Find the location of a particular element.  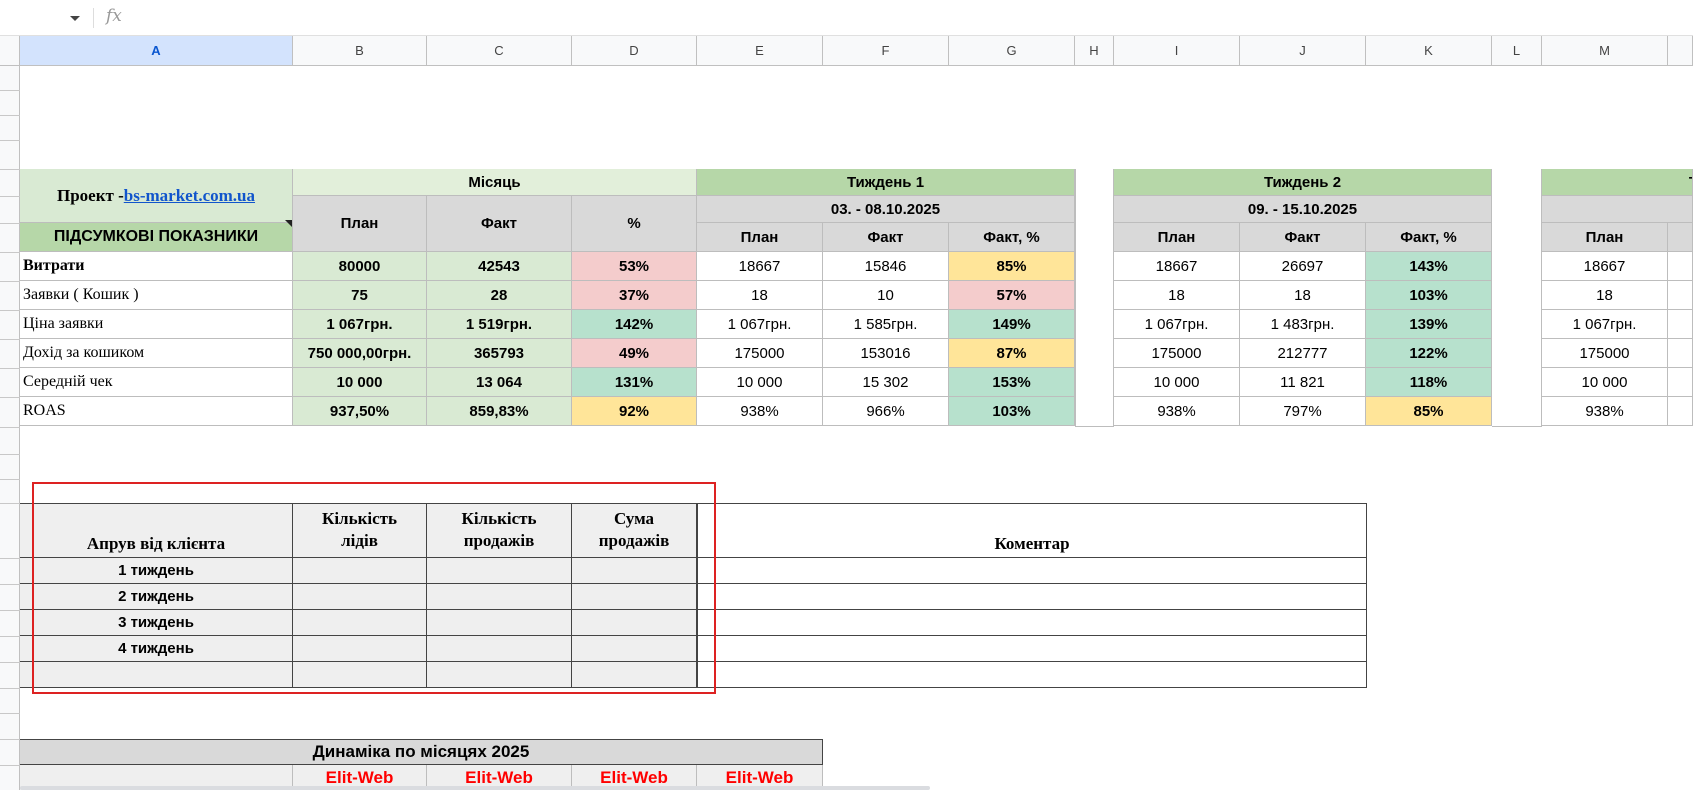

summary-w1-pct-cell: 149% is located at coordinates (1012, 324).